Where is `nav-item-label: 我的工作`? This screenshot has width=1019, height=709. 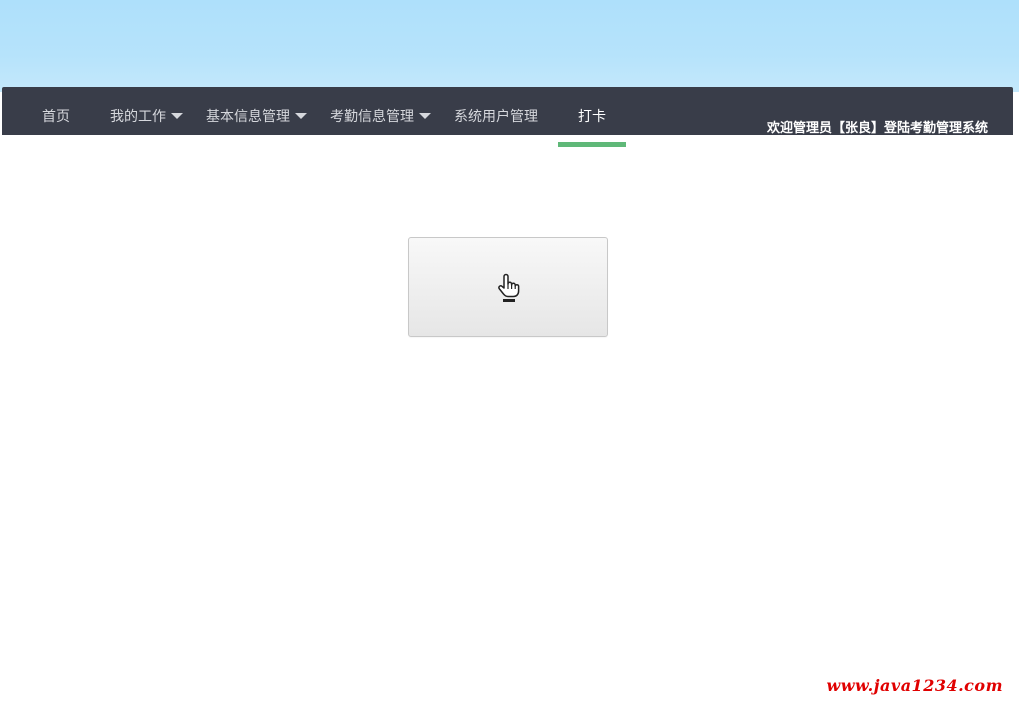 nav-item-label: 我的工作 is located at coordinates (138, 117).